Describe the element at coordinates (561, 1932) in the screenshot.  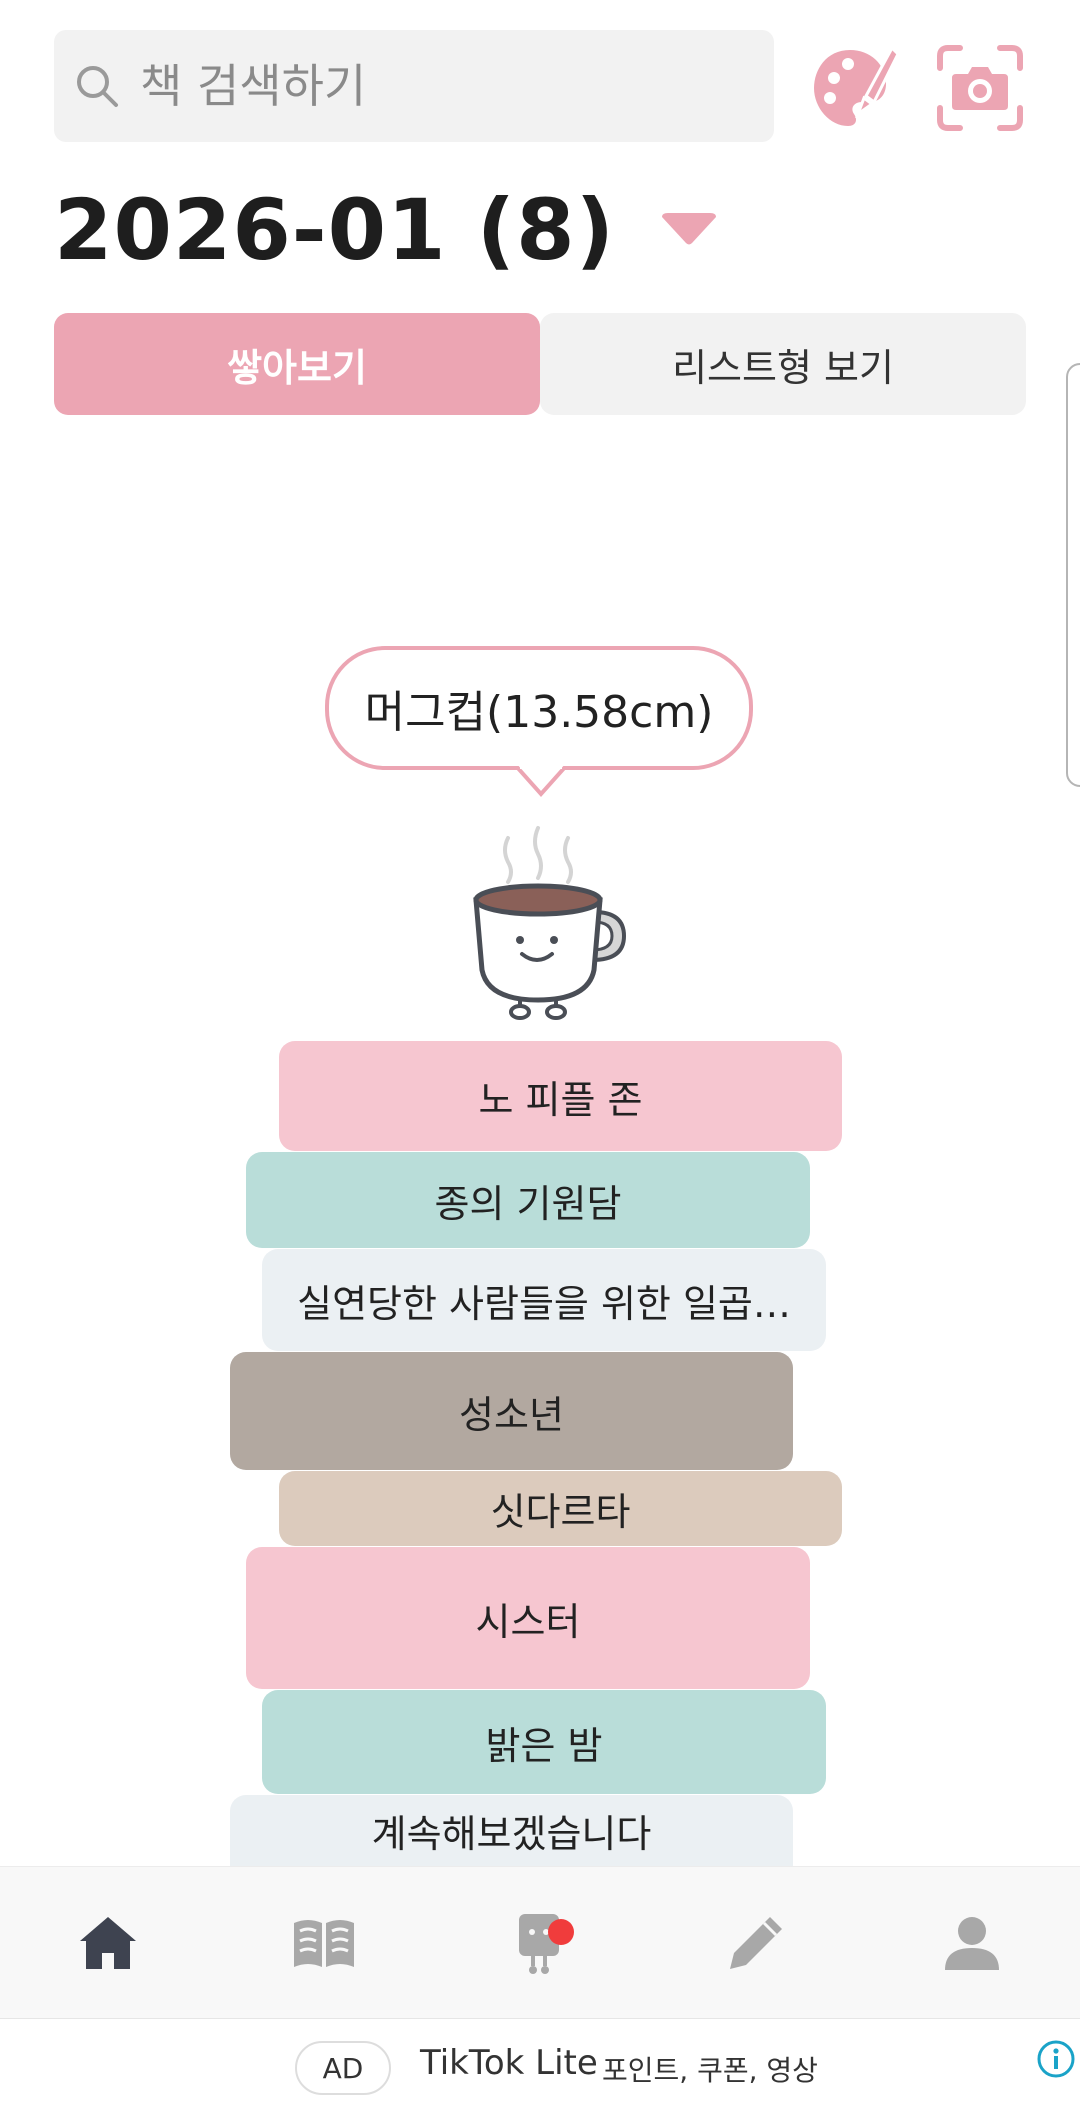
I see `notification-dot` at that location.